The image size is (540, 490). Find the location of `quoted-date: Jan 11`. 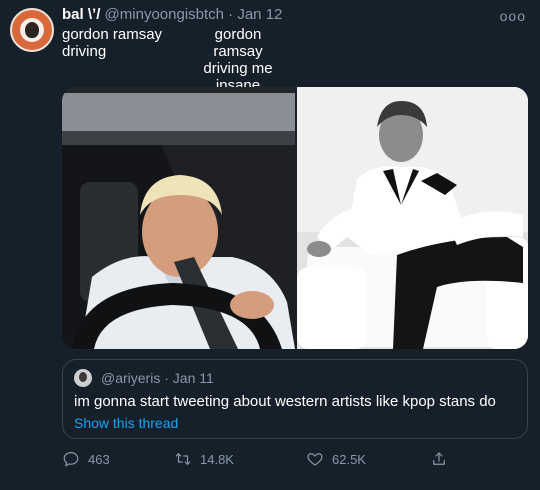

quoted-date: Jan 11 is located at coordinates (193, 378).